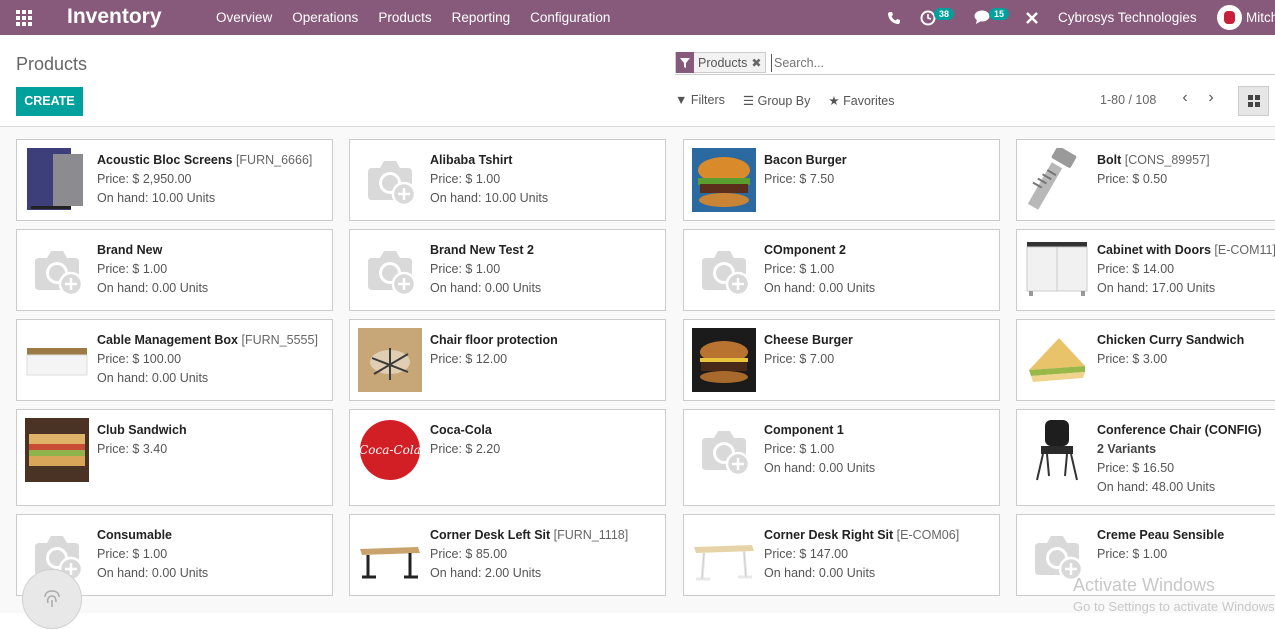 Image resolution: width=1275 pixels, height=629 pixels. Describe the element at coordinates (928, 17) in the screenshot. I see `activity-clock-icon` at that location.